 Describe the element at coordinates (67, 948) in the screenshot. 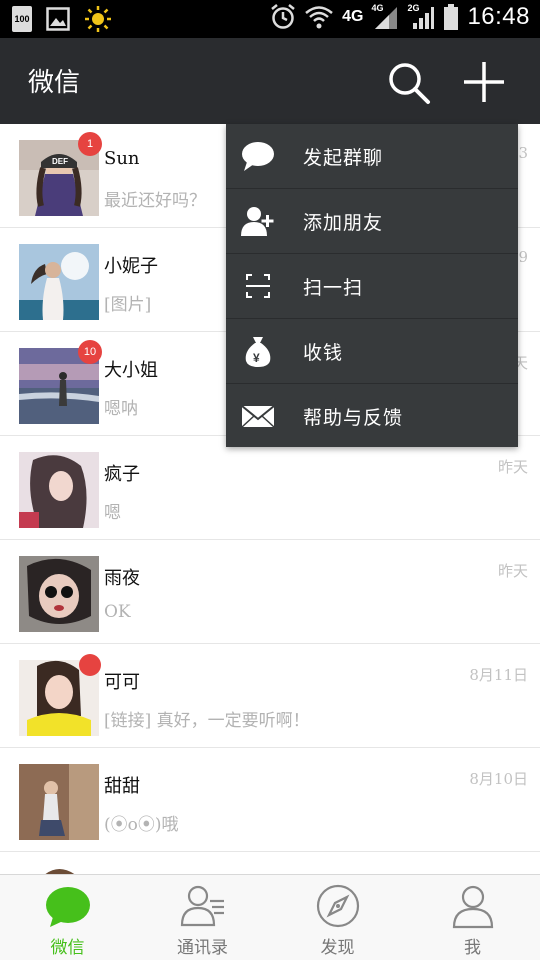

I see `tab-label: 微信` at that location.